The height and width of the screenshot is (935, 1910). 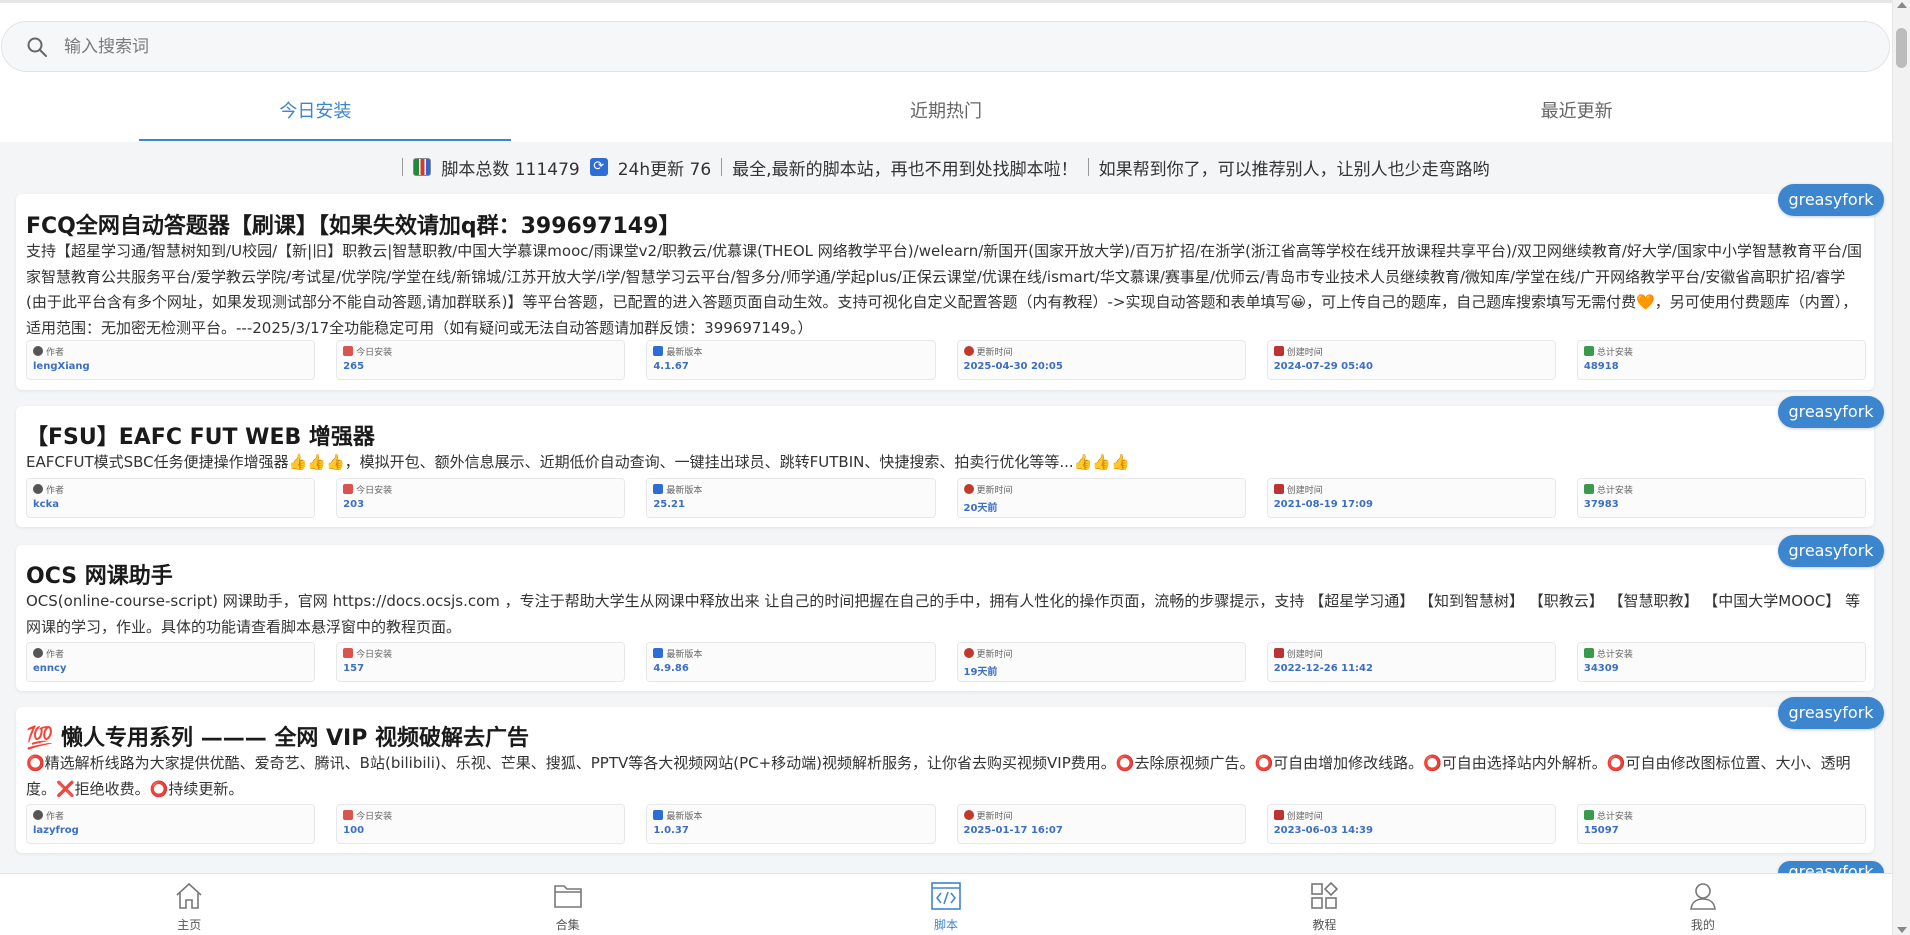 I want to click on meta-label: 更新时间, so click(x=994, y=816).